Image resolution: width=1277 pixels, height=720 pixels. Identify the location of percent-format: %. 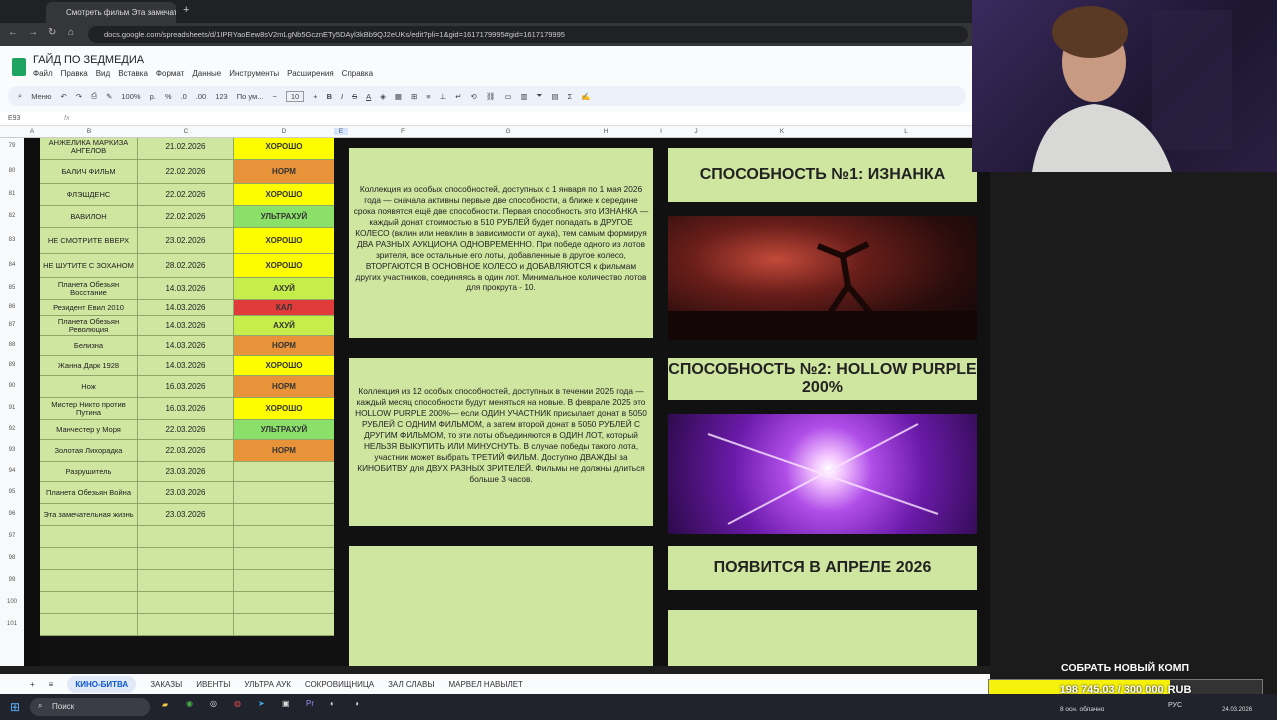
(168, 96).